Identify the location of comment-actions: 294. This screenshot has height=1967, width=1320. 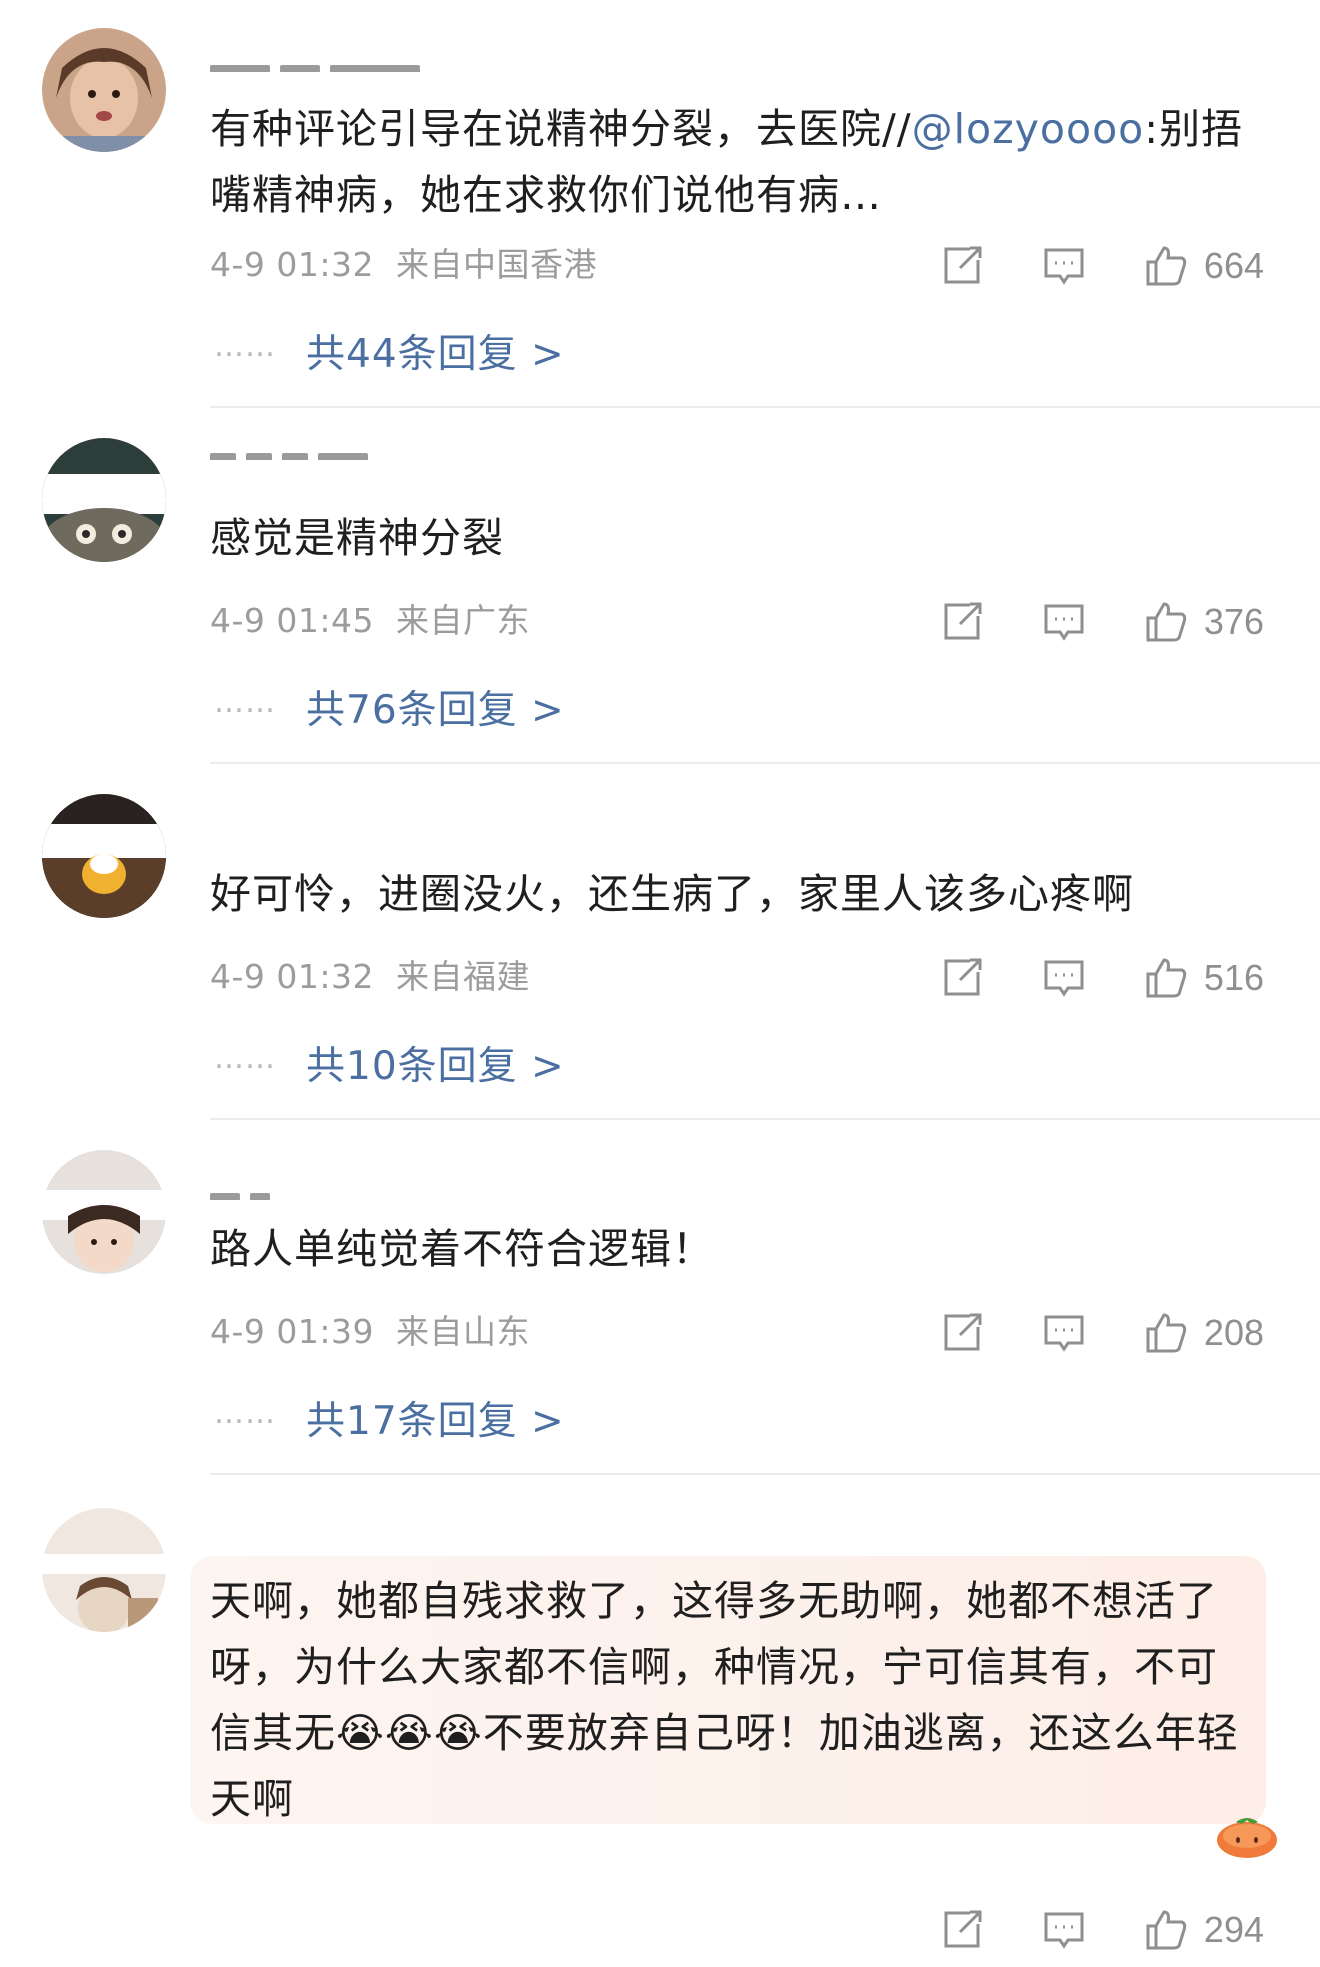
(1102, 1930).